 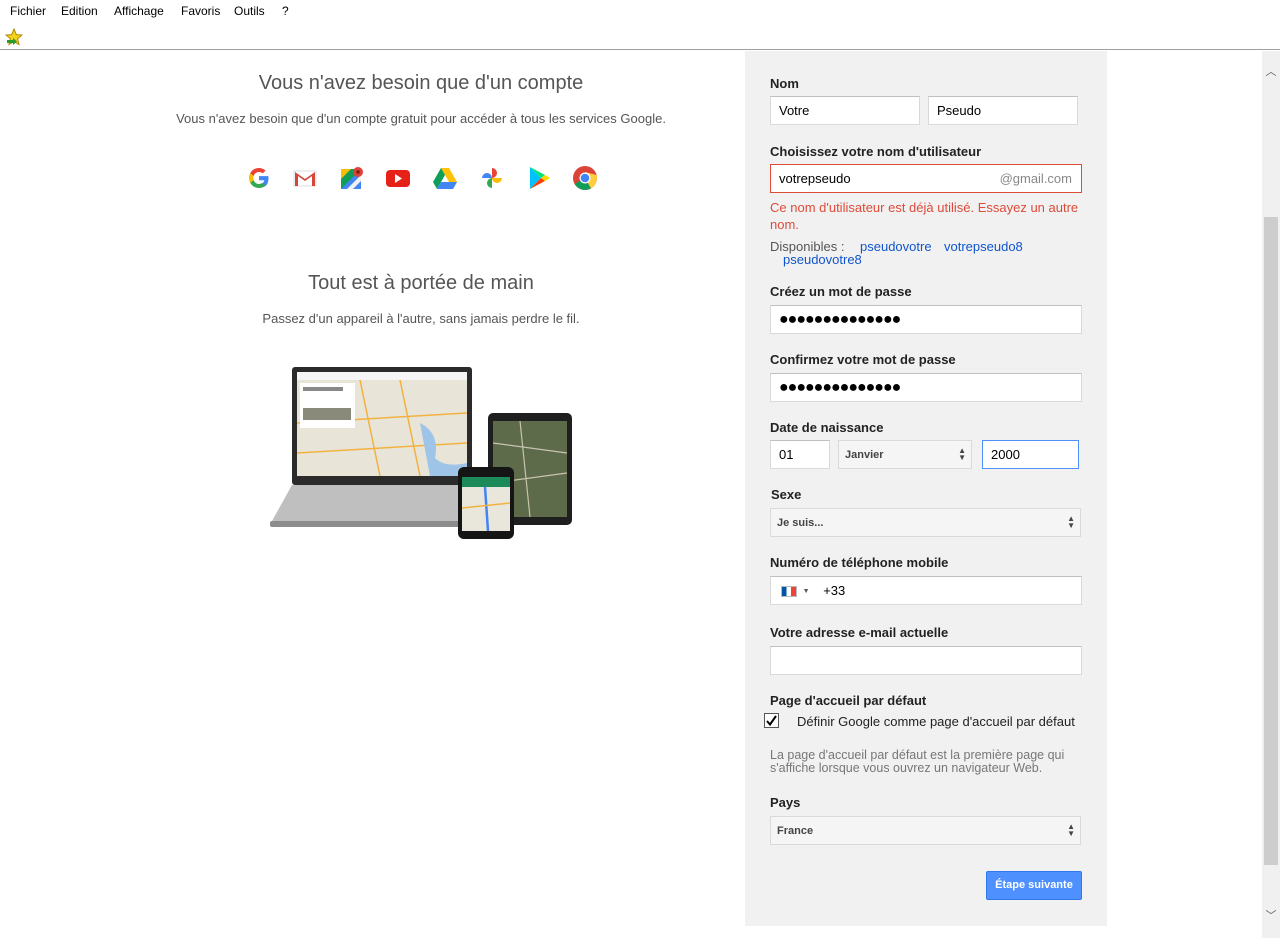 I want to click on confirm-password-label: Confirmez votre mot de passe, so click(x=863, y=359).